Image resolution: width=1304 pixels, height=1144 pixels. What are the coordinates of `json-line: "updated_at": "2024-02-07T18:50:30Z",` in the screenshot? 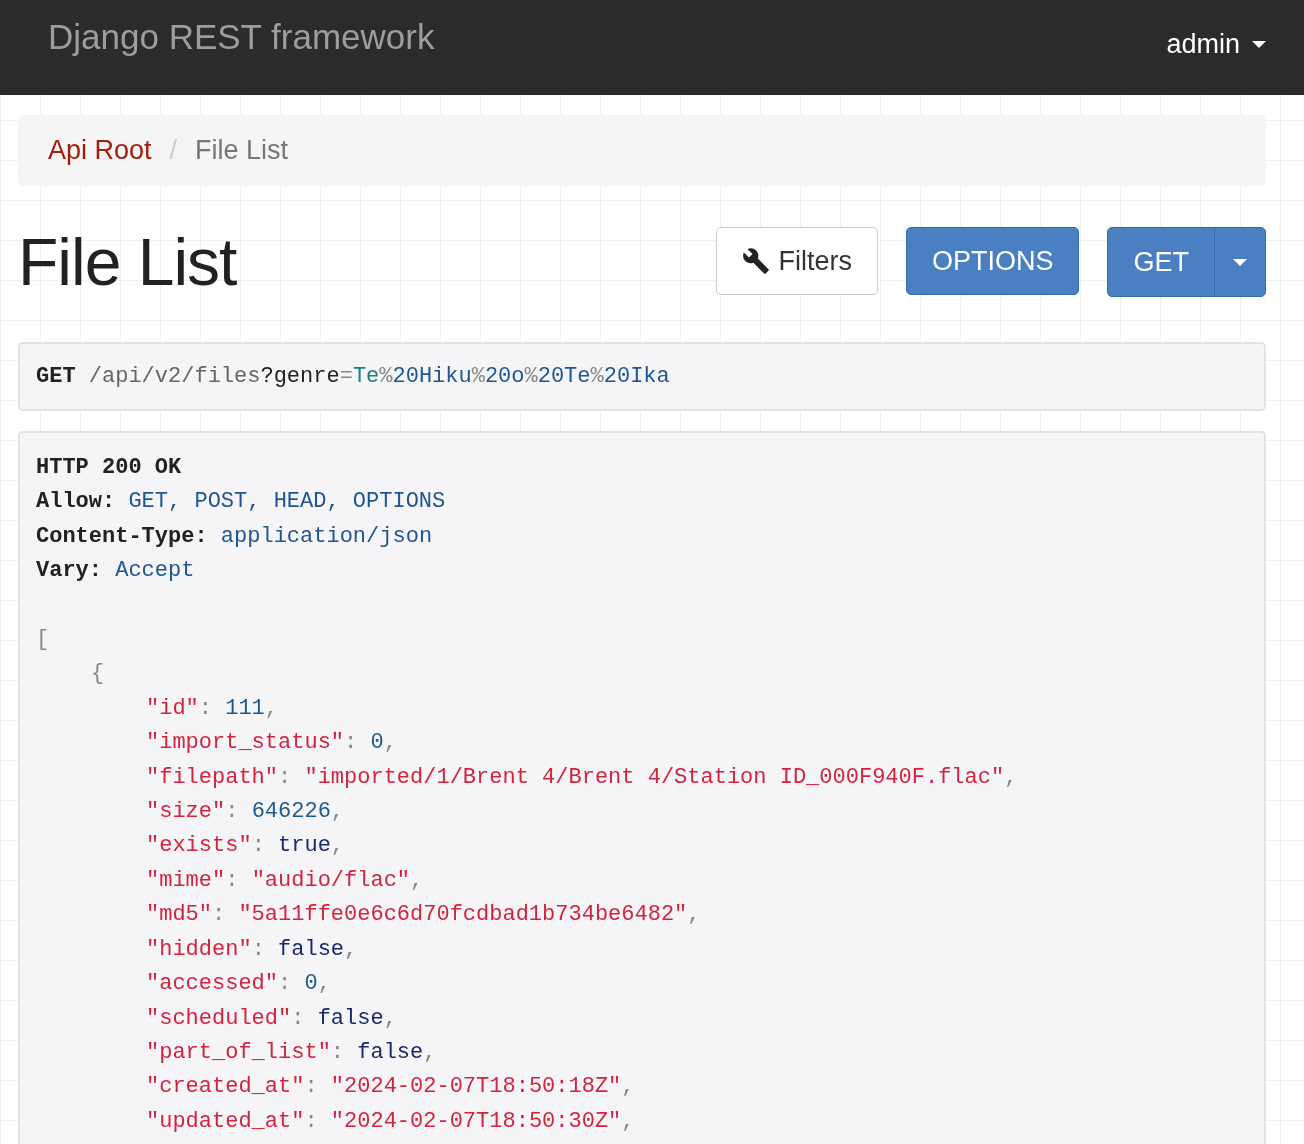 It's located at (391, 1121).